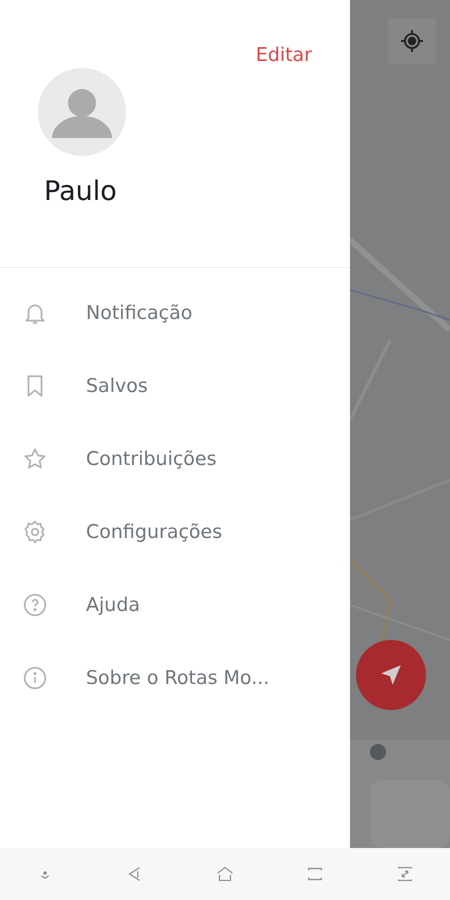 This screenshot has height=900, width=450. I want to click on star-icon, so click(35, 459).